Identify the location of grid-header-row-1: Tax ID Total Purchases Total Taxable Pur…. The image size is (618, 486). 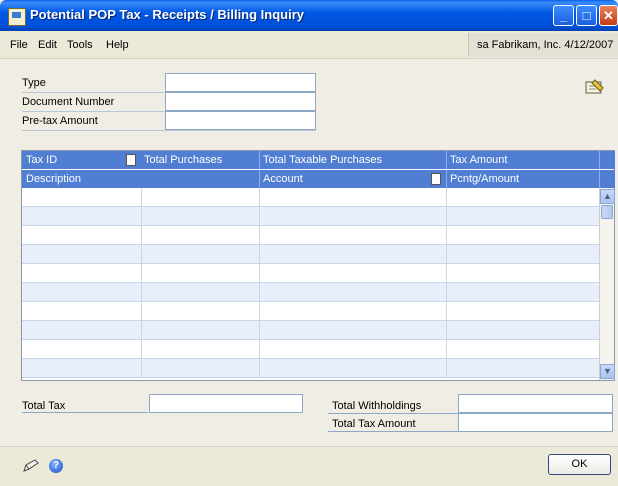
(310, 160).